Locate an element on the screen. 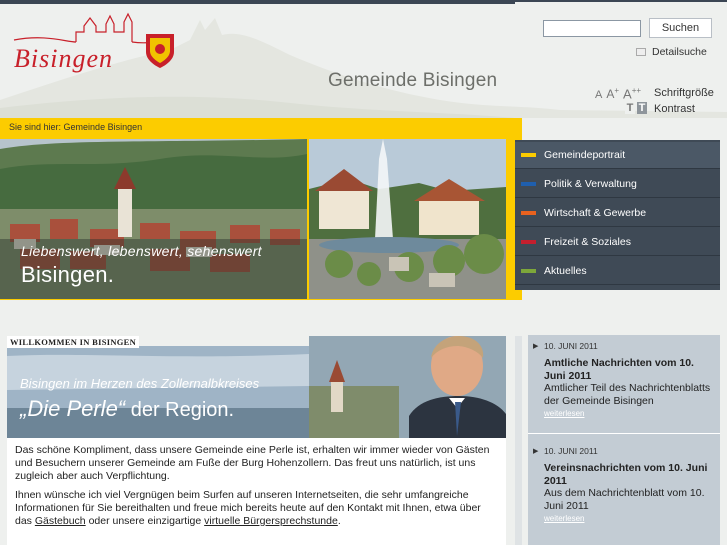  nav-item-label: Aktuelles is located at coordinates (565, 271).